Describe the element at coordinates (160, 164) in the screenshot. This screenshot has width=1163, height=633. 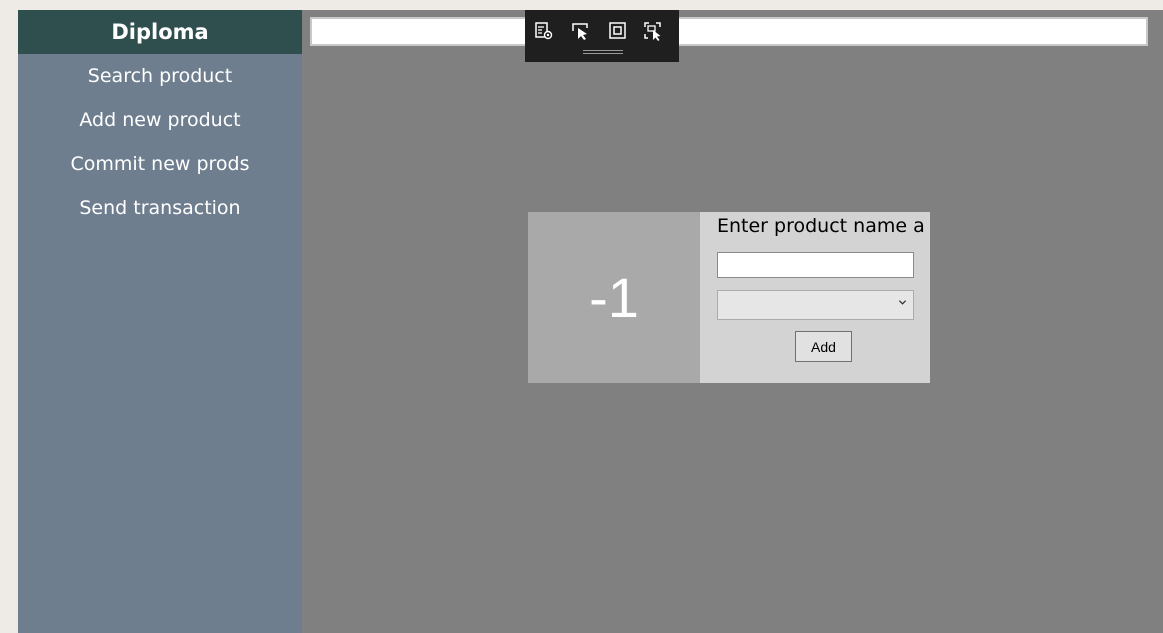
I see `sidebar-item-commit-new-prods: Commit new prods` at that location.